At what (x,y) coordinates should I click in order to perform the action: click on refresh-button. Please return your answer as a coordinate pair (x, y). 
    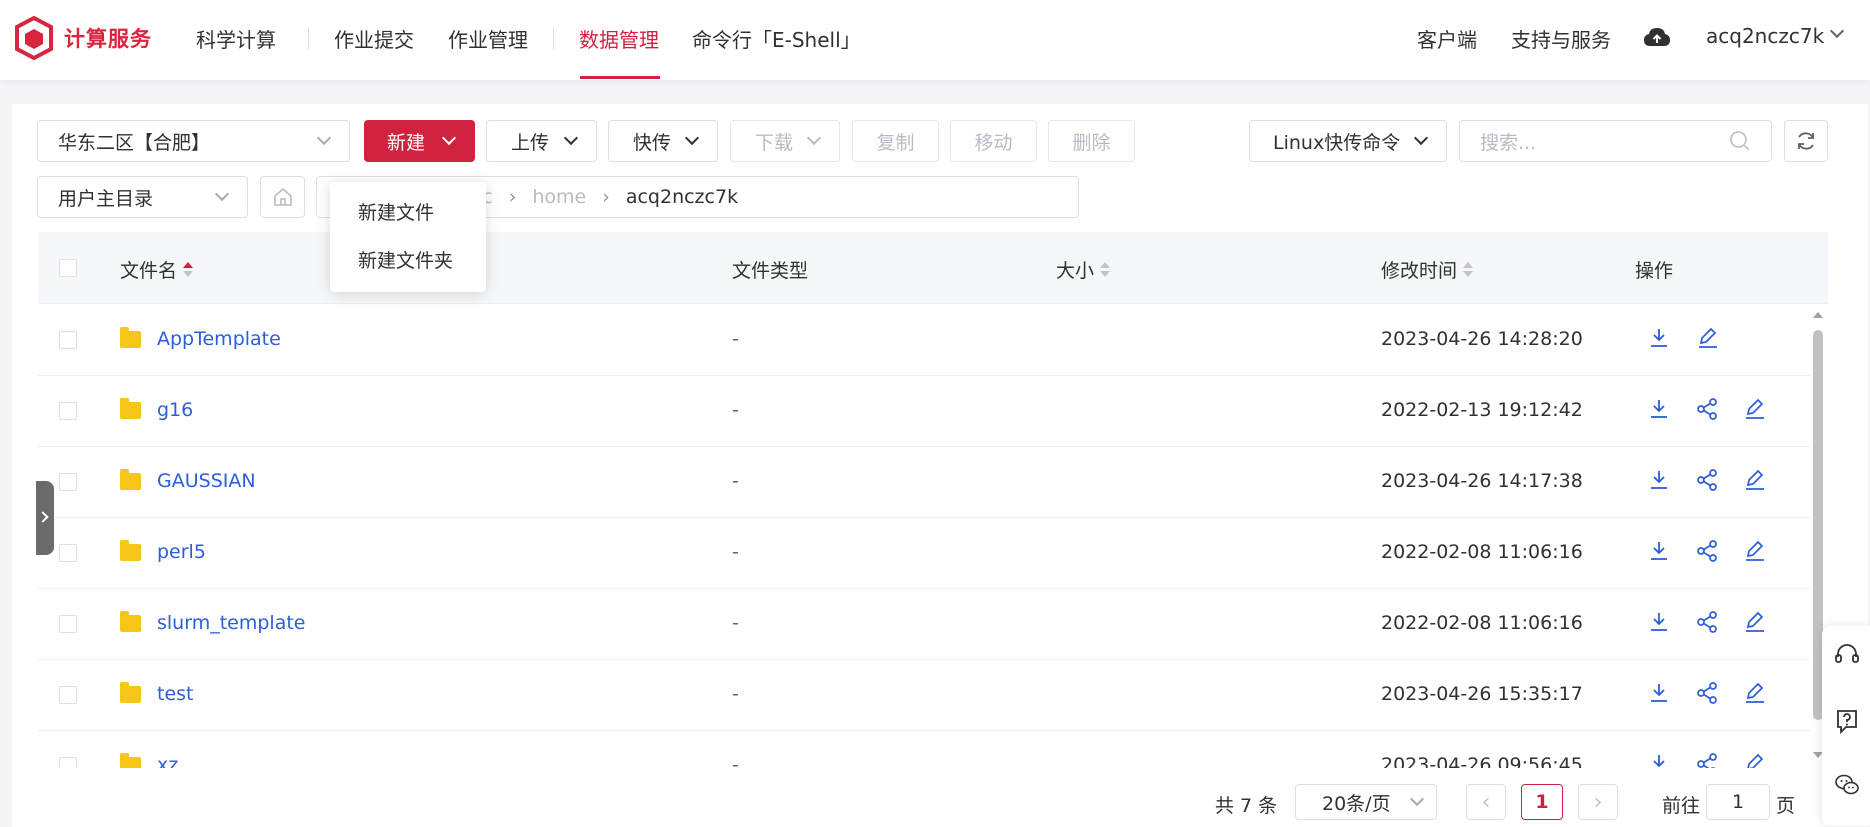
    Looking at the image, I should click on (1806, 141).